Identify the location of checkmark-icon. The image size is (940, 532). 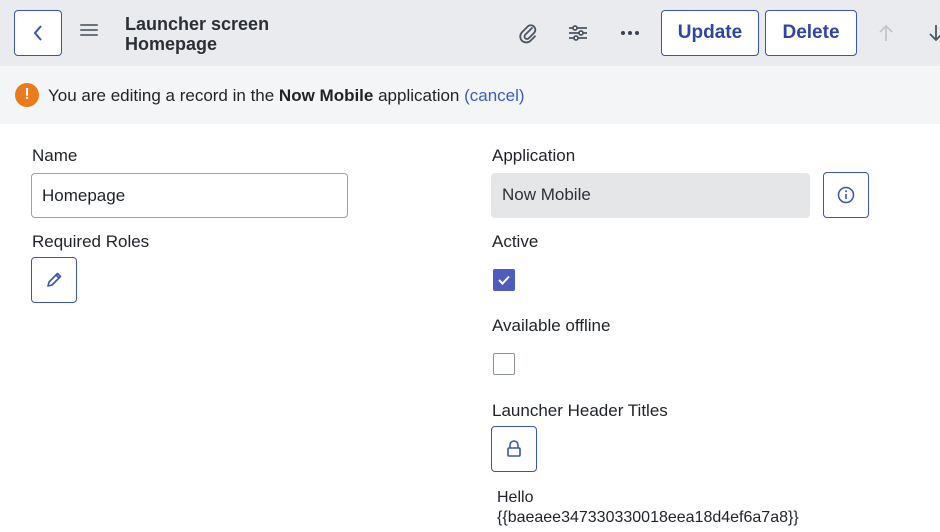
(504, 280).